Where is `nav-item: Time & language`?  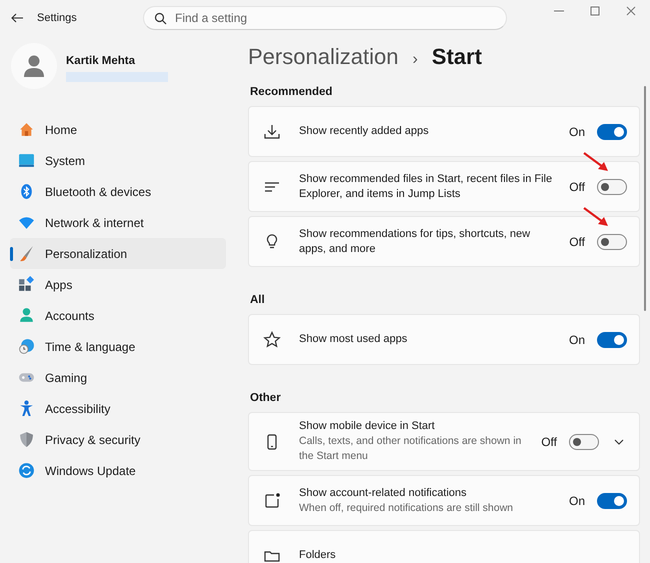 nav-item: Time & language is located at coordinates (118, 346).